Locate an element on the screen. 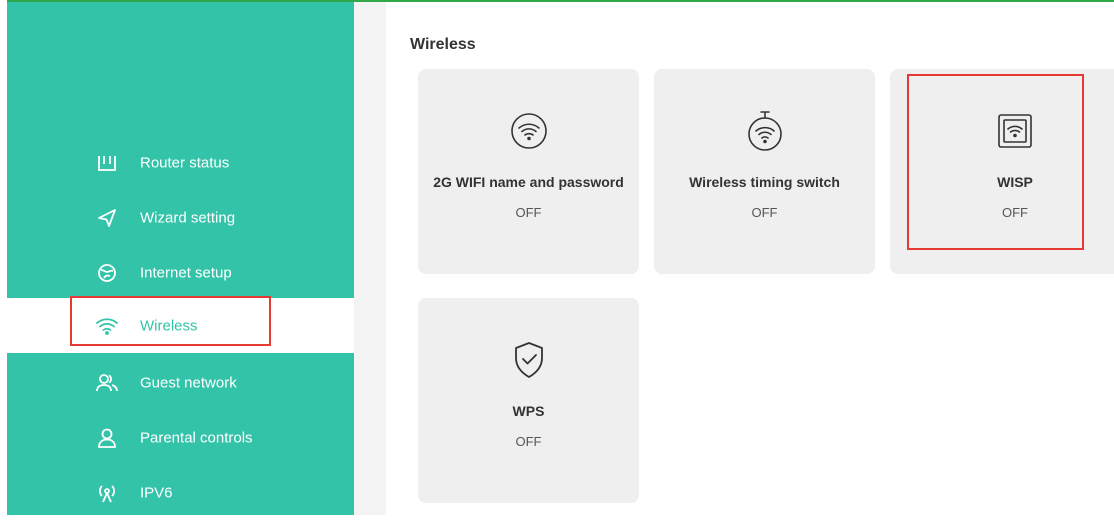 This screenshot has width=1114, height=520. sidebar-item-label: Parental controls is located at coordinates (196, 437).